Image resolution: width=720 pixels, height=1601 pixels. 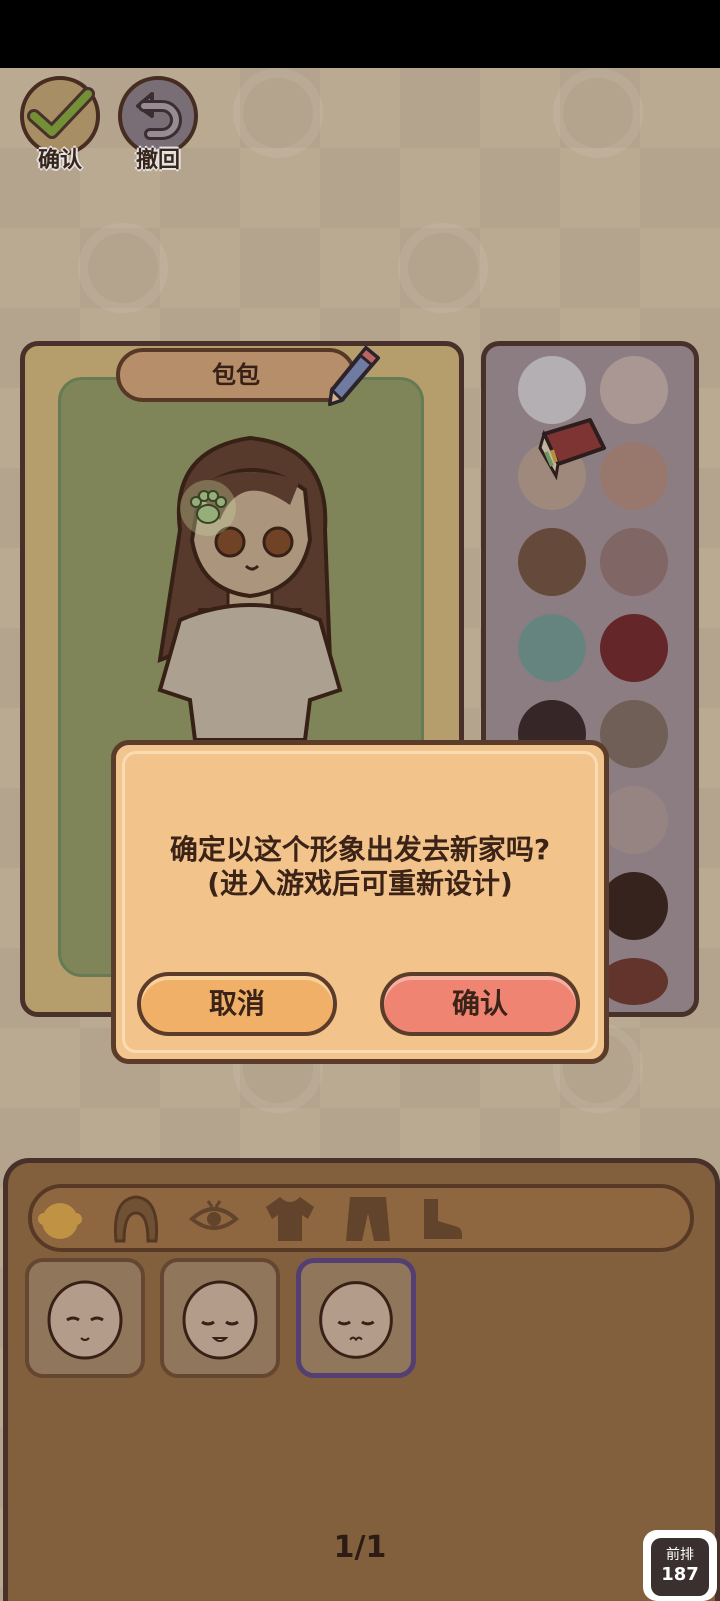 I want to click on badge-count: 187, so click(x=680, y=1574).